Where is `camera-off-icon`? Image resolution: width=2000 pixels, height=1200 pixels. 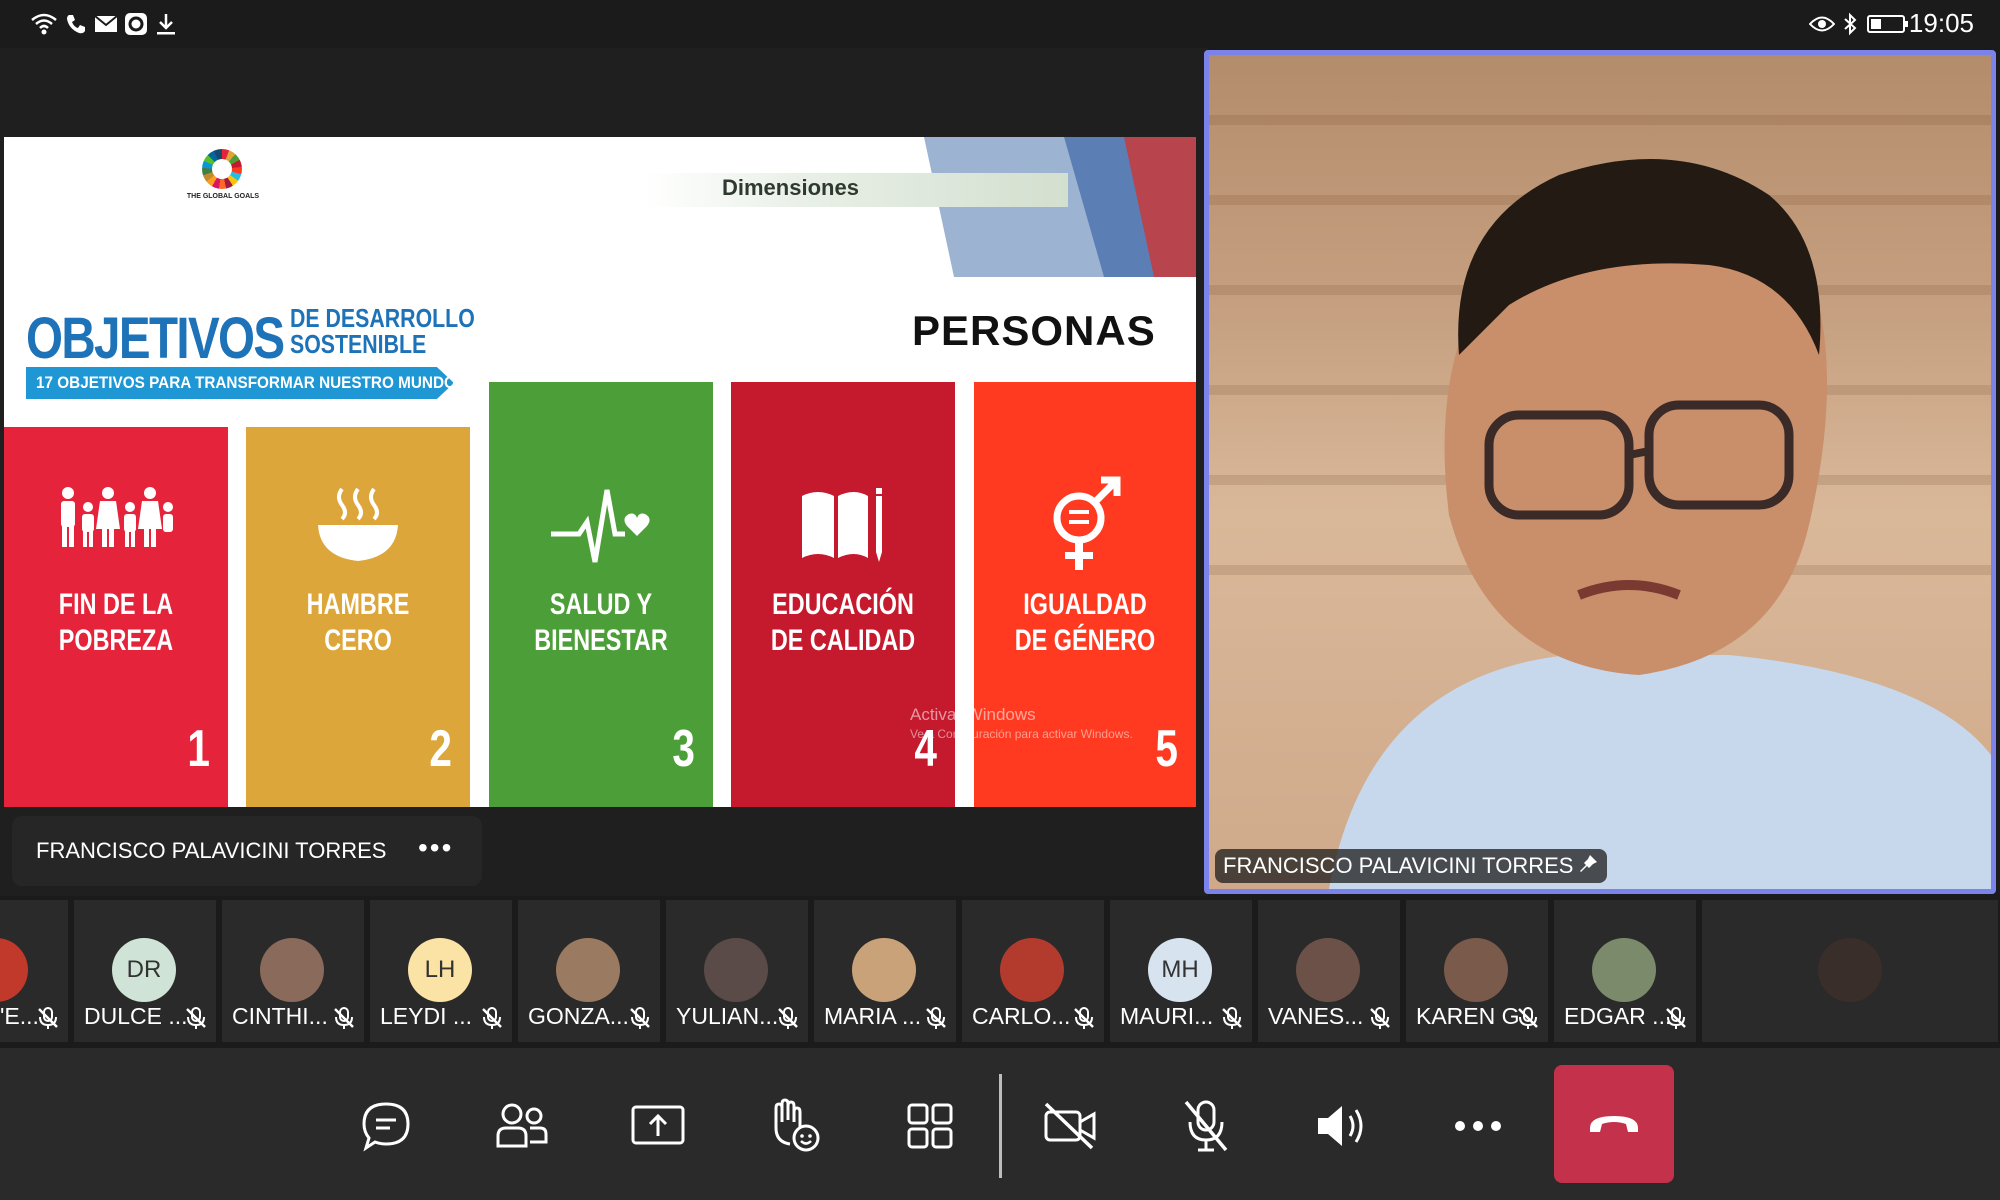 camera-off-icon is located at coordinates (1070, 1126).